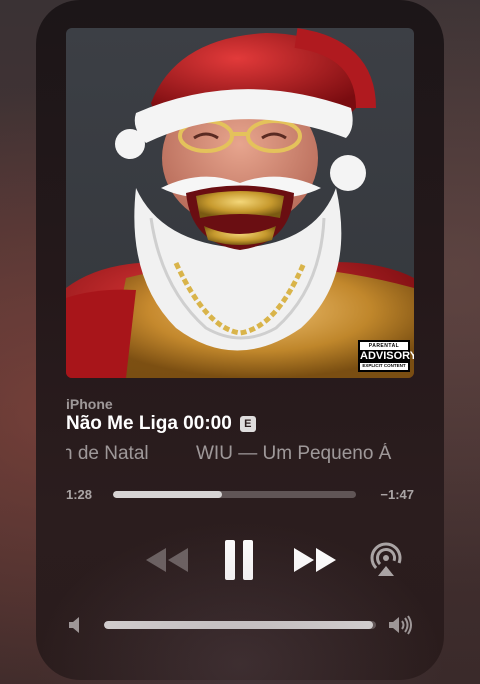  What do you see at coordinates (294, 453) in the screenshot?
I see `marquee-segment: WIU — Um Pequeno Á` at bounding box center [294, 453].